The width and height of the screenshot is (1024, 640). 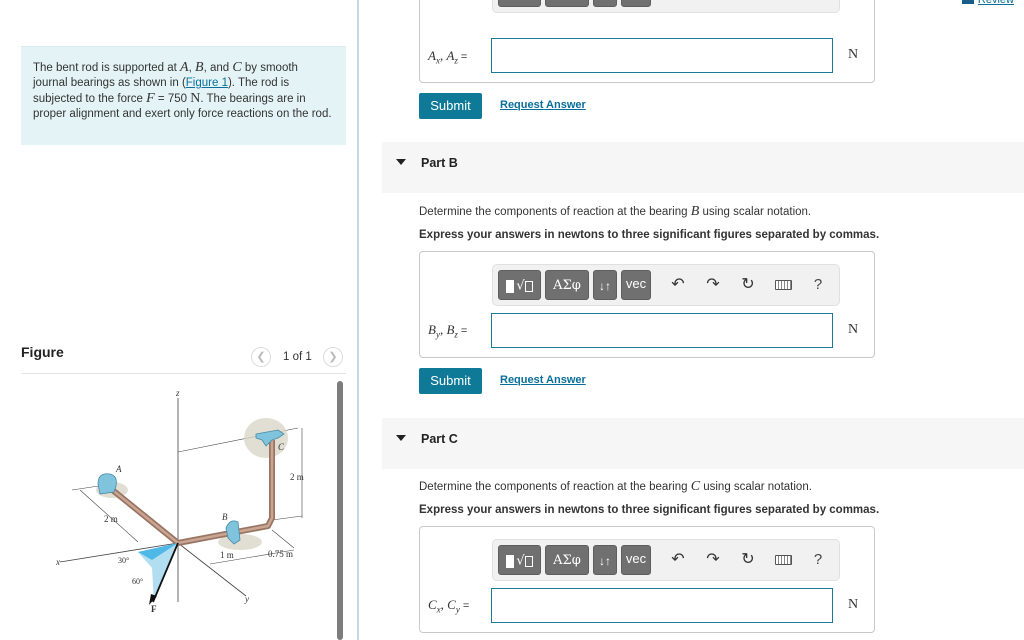 I want to click on part-b-title: Part B, so click(x=439, y=163).